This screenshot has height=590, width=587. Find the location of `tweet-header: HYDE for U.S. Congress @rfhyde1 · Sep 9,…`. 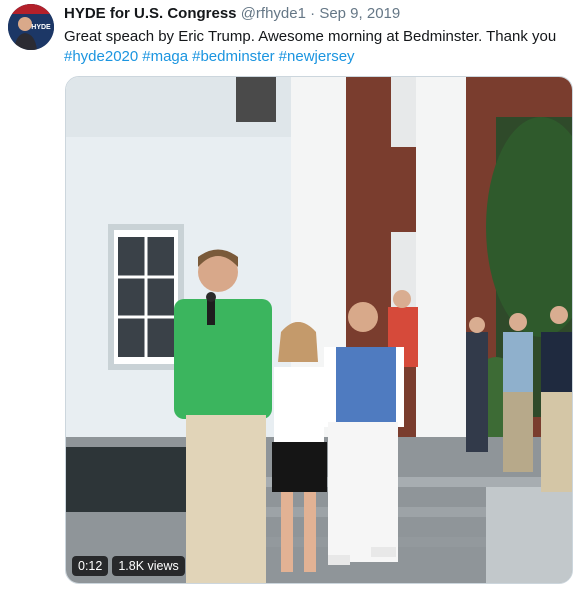

tweet-header: HYDE for U.S. Congress @rfhyde1 · Sep 9,… is located at coordinates (232, 14).